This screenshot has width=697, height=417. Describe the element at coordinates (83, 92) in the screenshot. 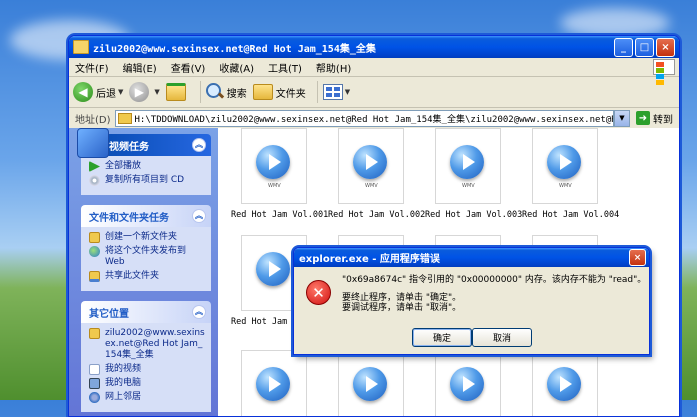

I see `back-arrow-icon: ◀` at that location.